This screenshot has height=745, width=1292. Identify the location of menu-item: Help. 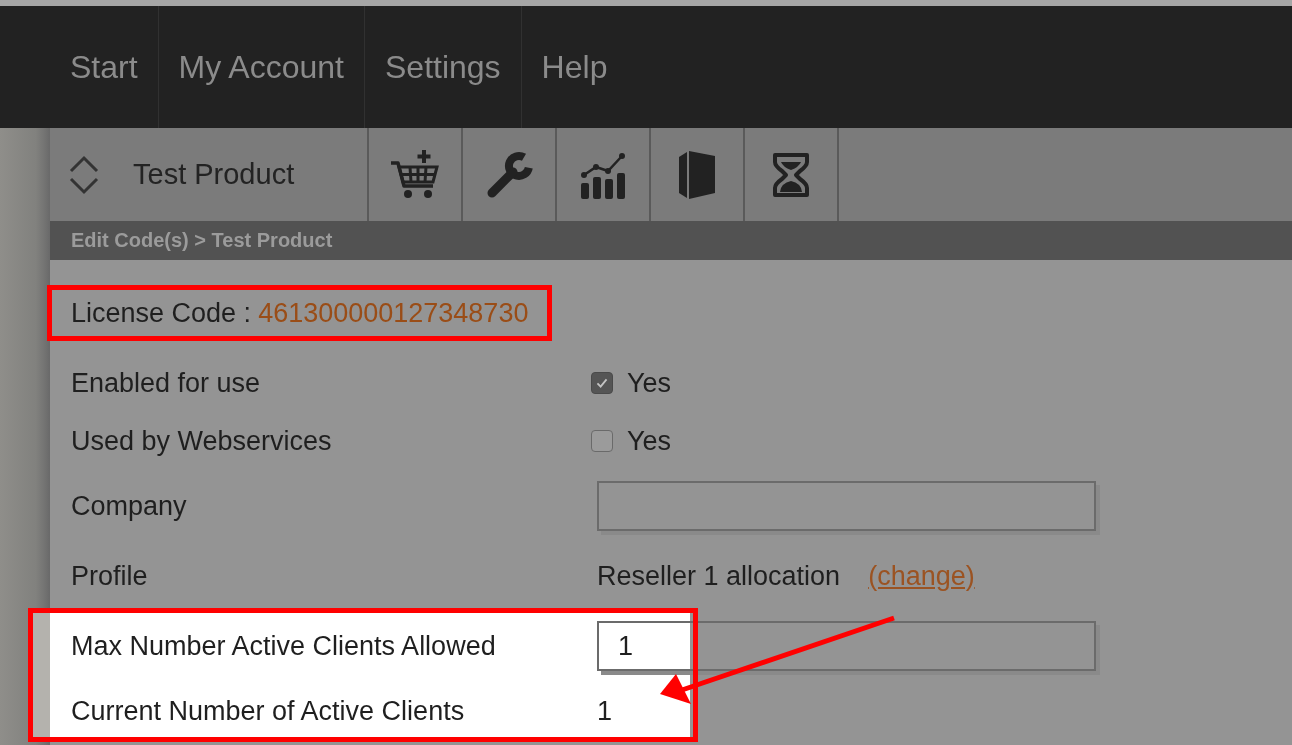
(574, 67).